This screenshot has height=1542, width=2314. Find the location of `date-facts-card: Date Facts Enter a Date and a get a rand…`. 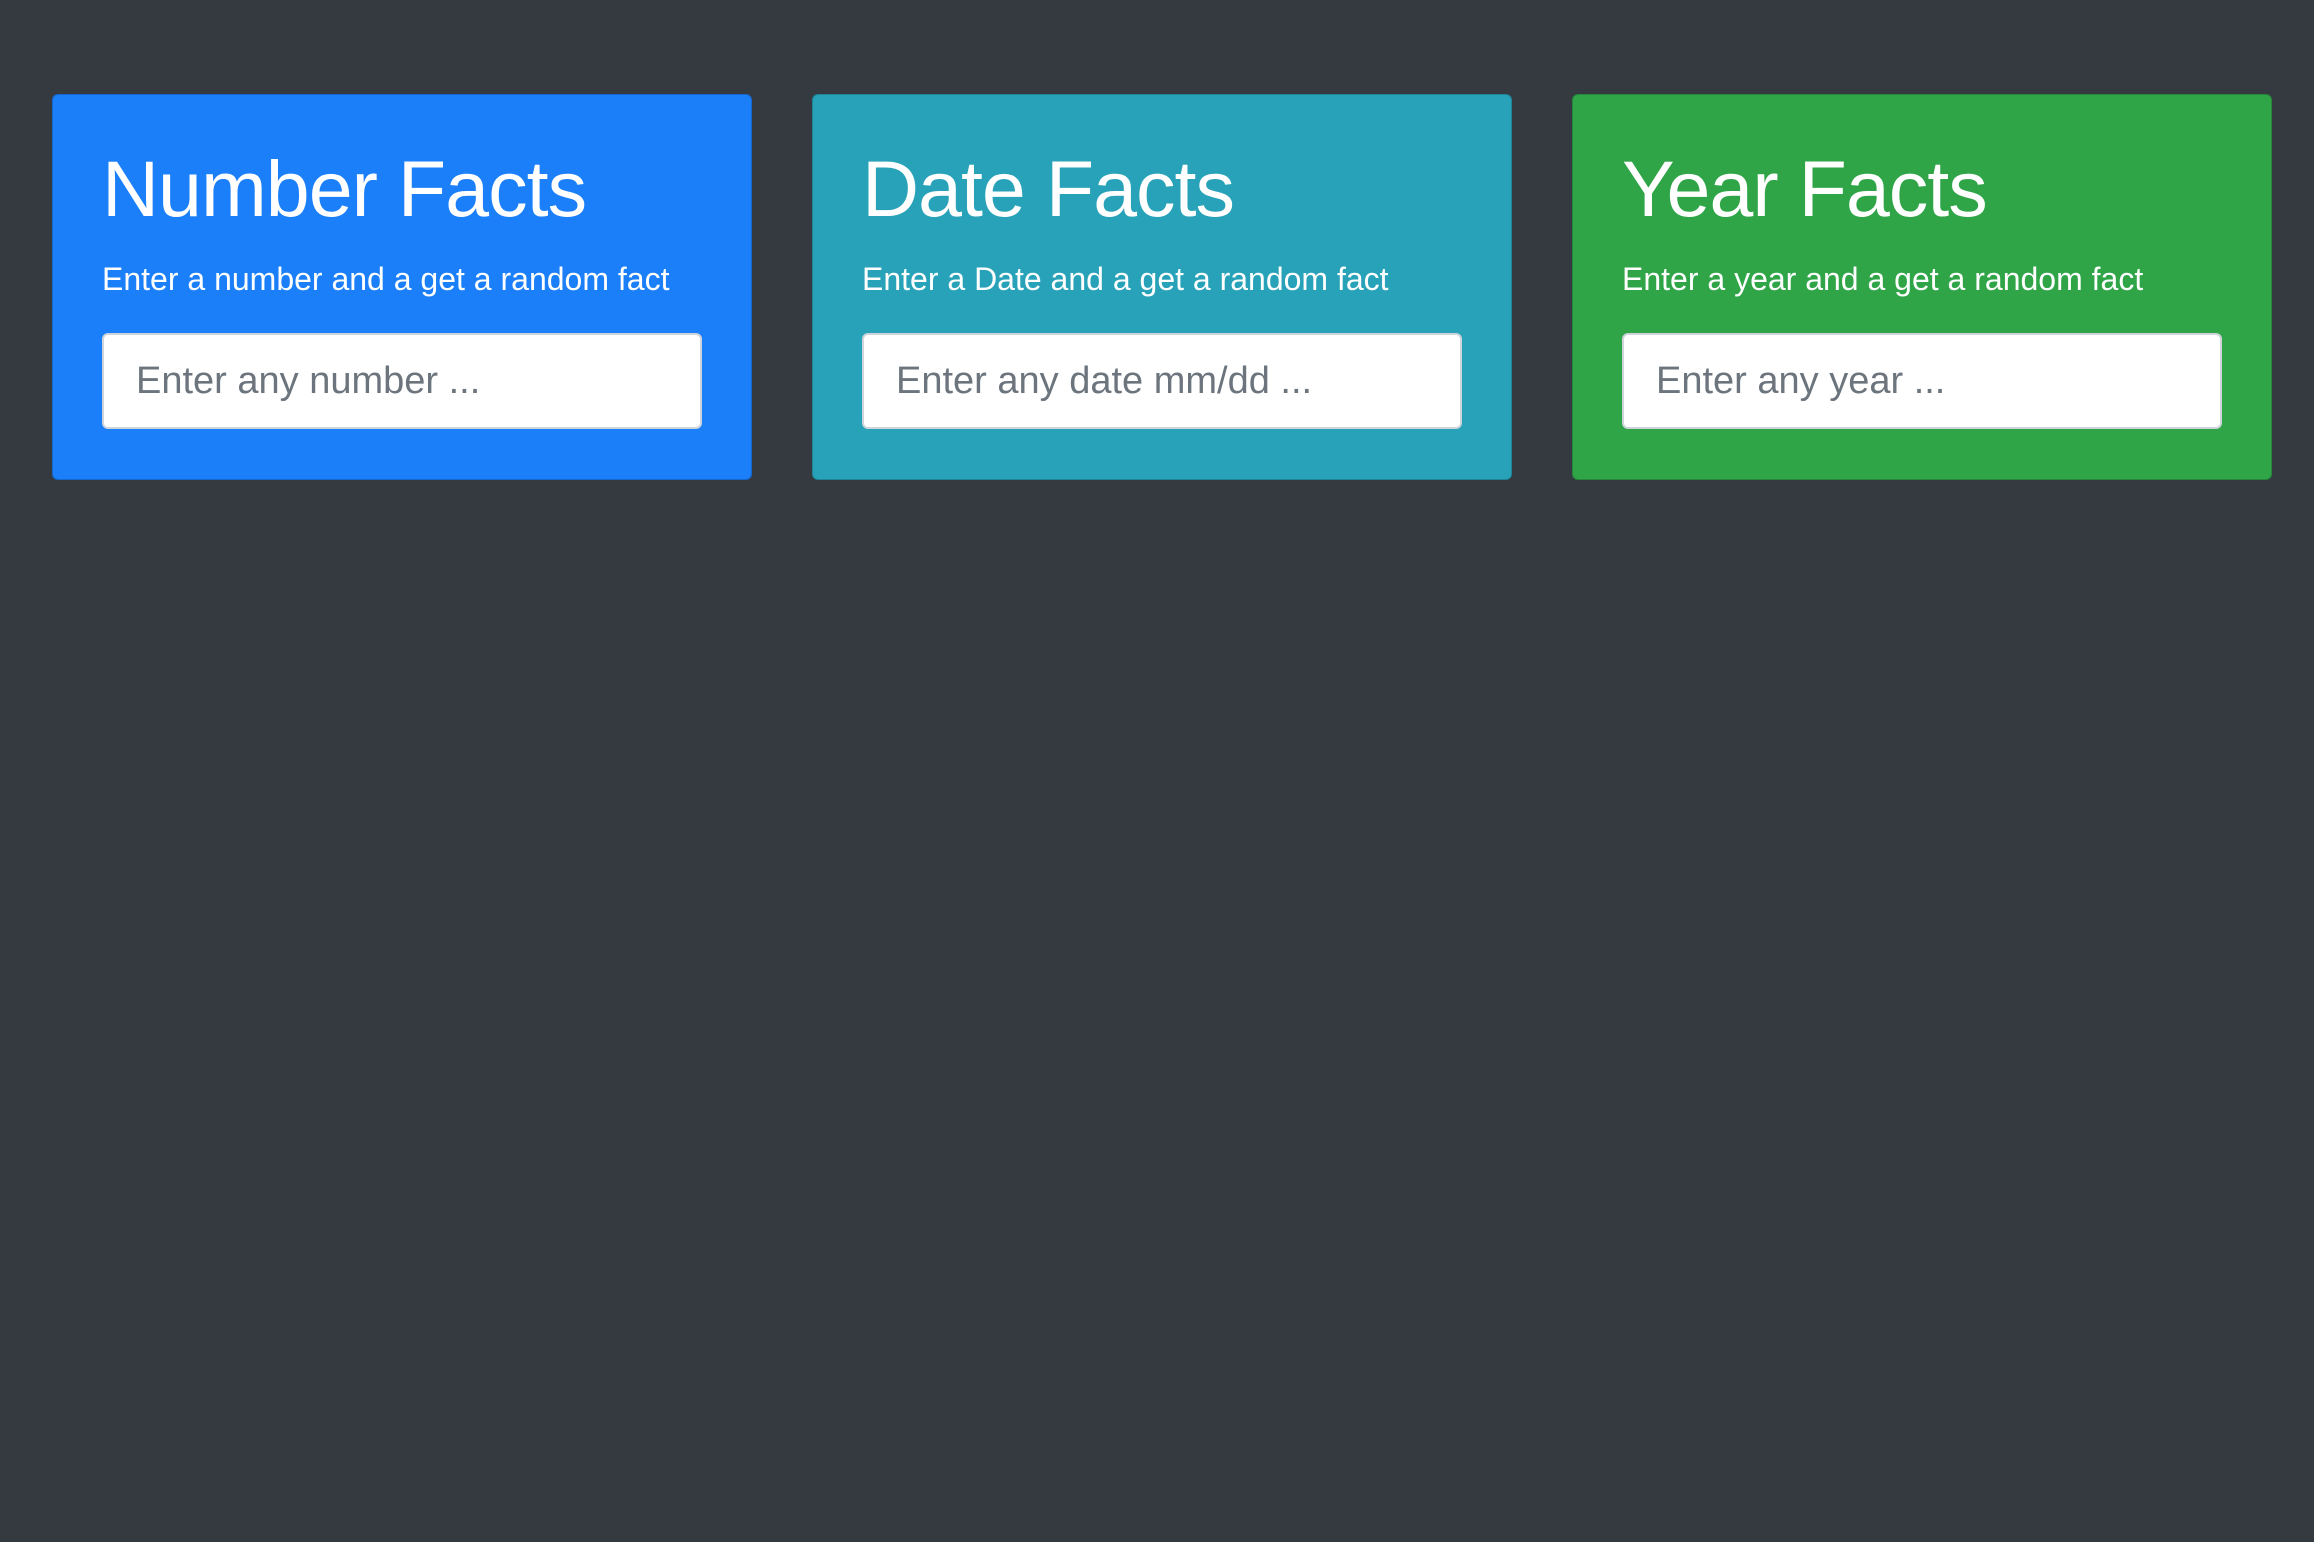

date-facts-card: Date Facts Enter a Date and a get a rand… is located at coordinates (1162, 287).